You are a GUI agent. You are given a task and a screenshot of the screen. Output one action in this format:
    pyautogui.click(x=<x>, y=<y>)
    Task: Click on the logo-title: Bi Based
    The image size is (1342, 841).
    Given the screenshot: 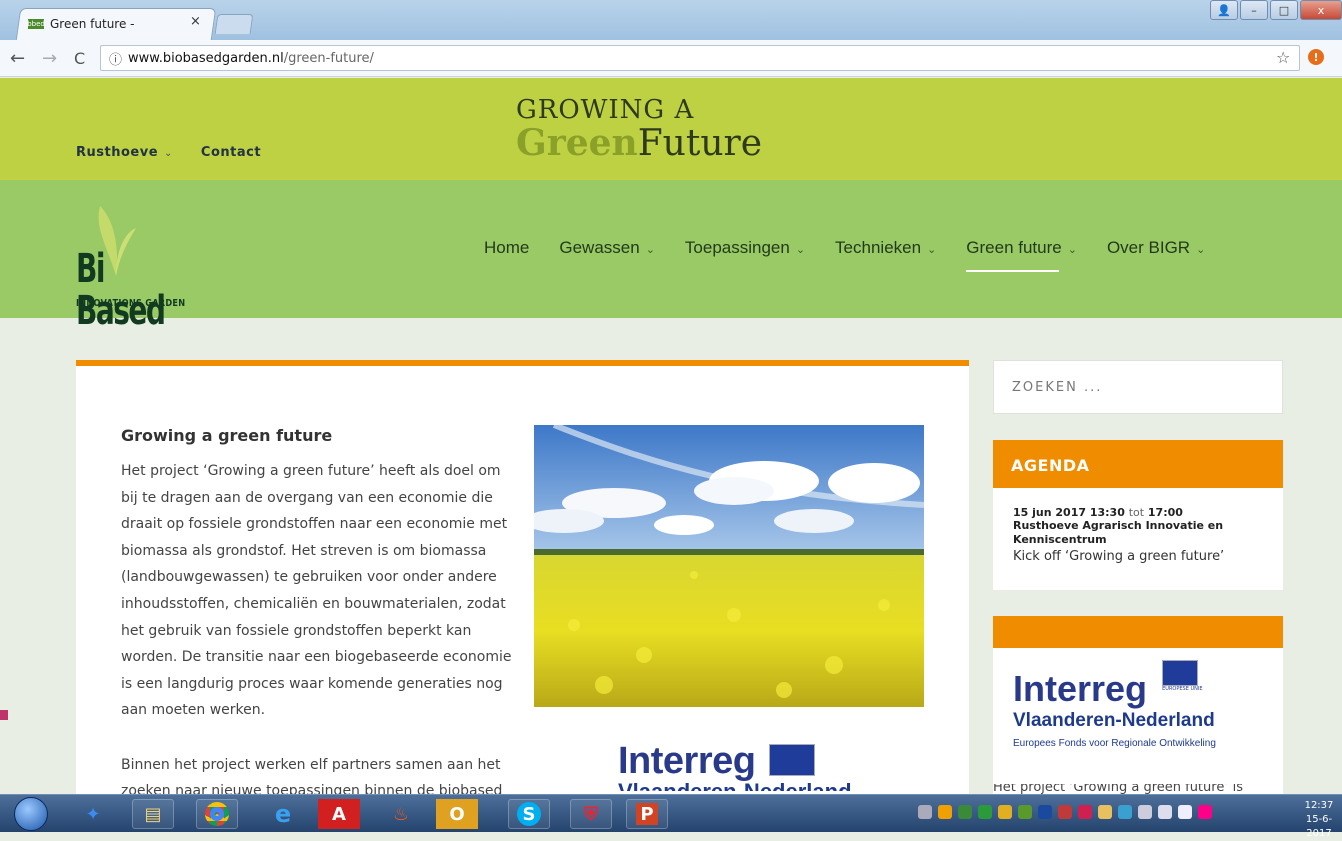 What is the action you would take?
    pyautogui.click(x=121, y=290)
    